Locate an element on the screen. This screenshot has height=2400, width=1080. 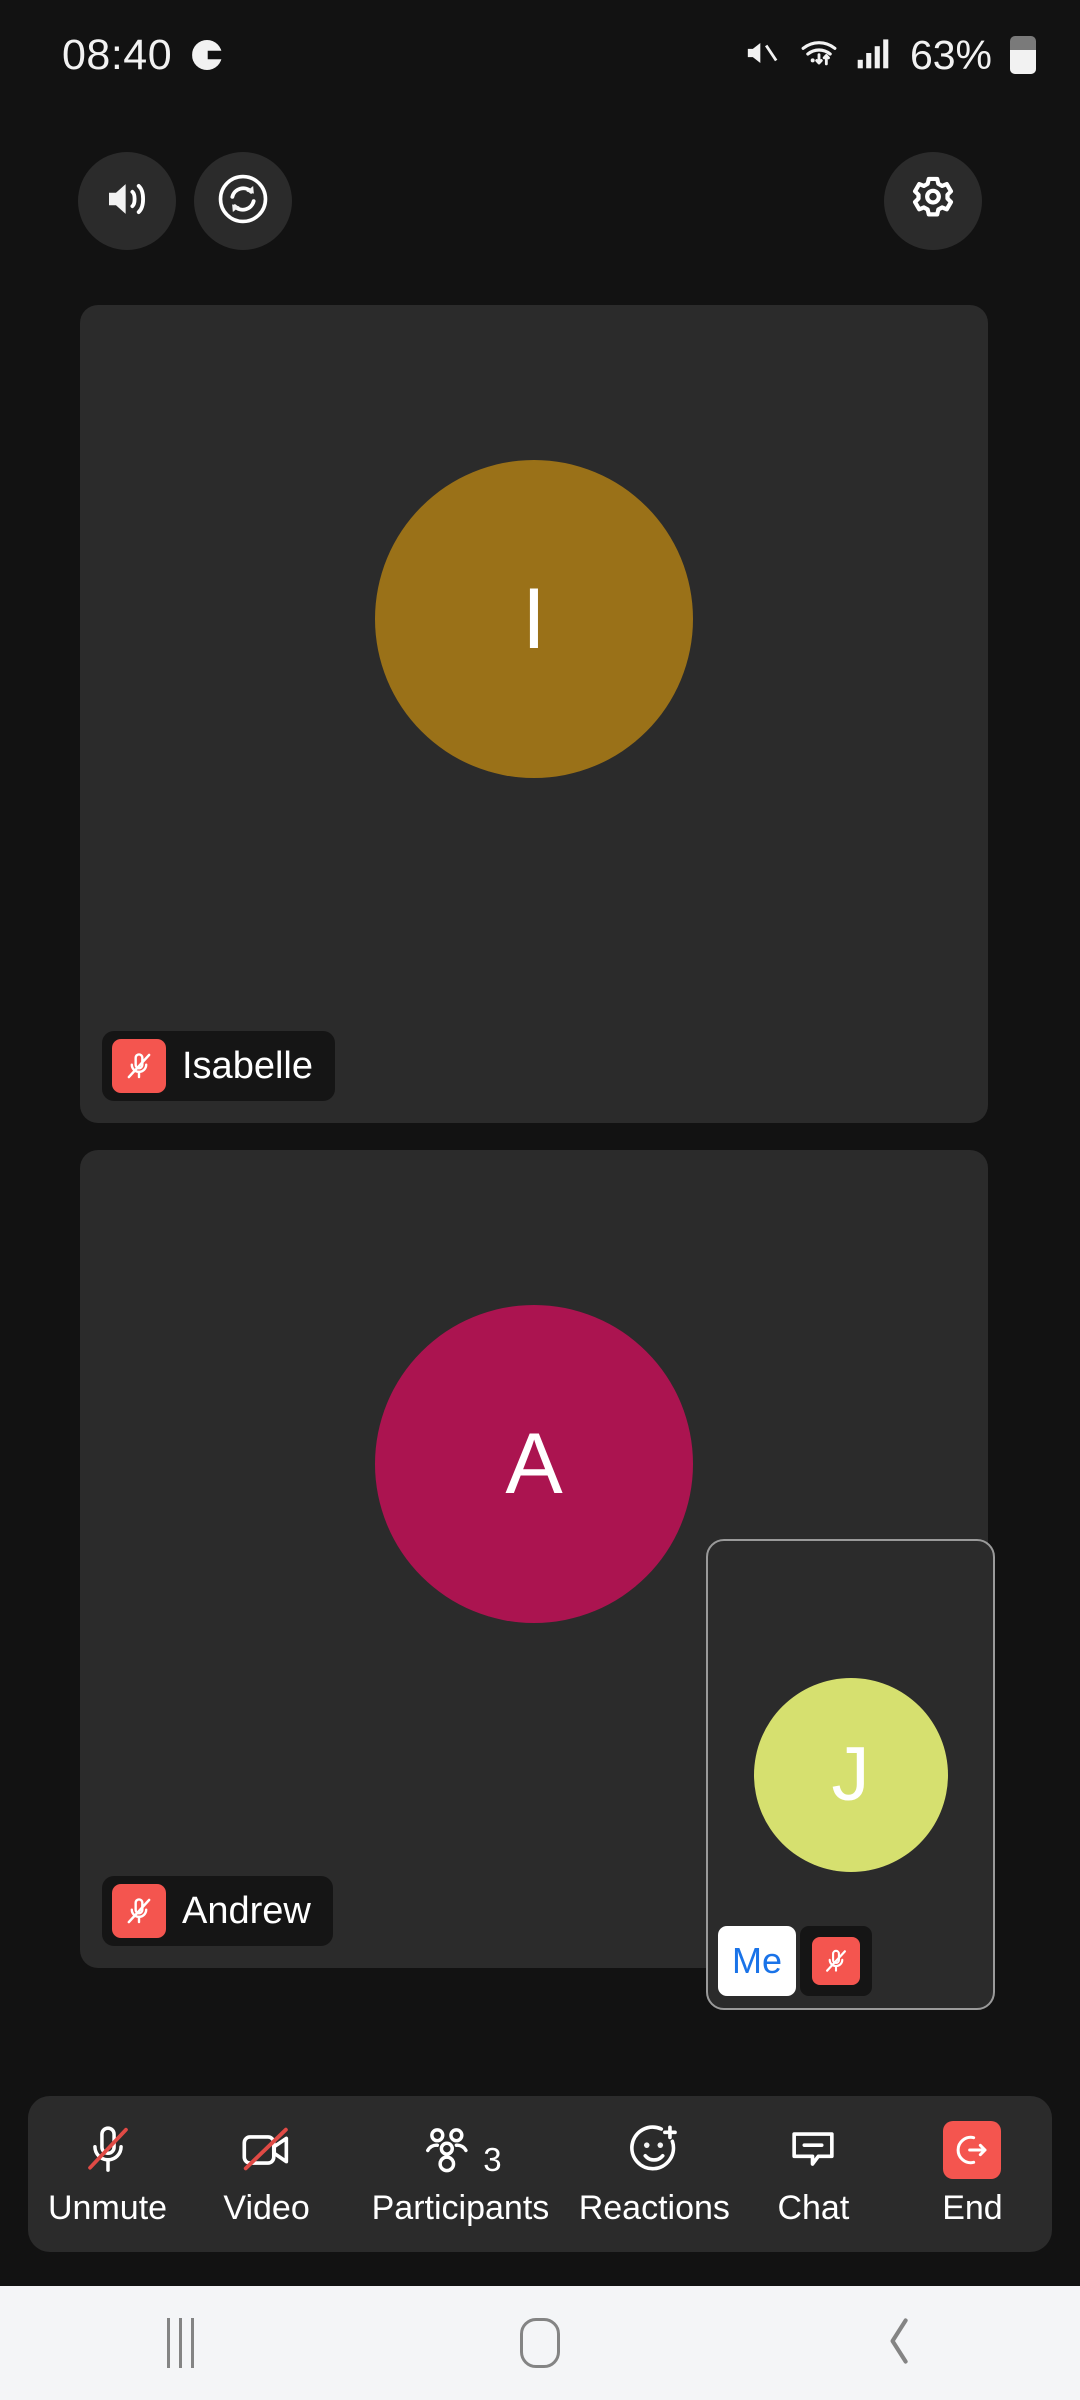
speaker-icon is located at coordinates (127, 201).